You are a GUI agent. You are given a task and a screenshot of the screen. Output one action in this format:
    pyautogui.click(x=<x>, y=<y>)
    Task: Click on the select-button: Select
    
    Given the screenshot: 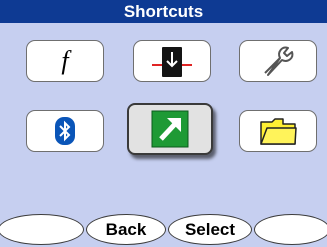 What is the action you would take?
    pyautogui.click(x=210, y=229)
    